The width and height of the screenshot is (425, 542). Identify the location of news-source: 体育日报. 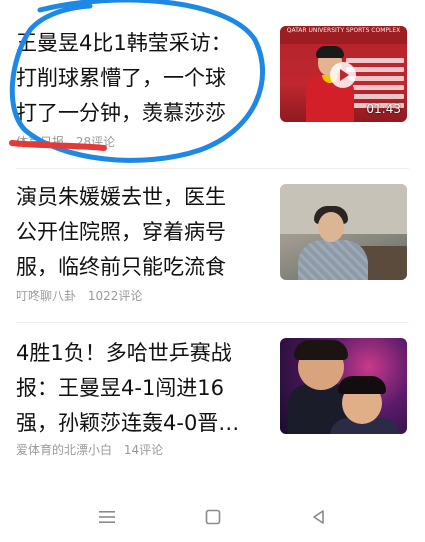
(40, 142).